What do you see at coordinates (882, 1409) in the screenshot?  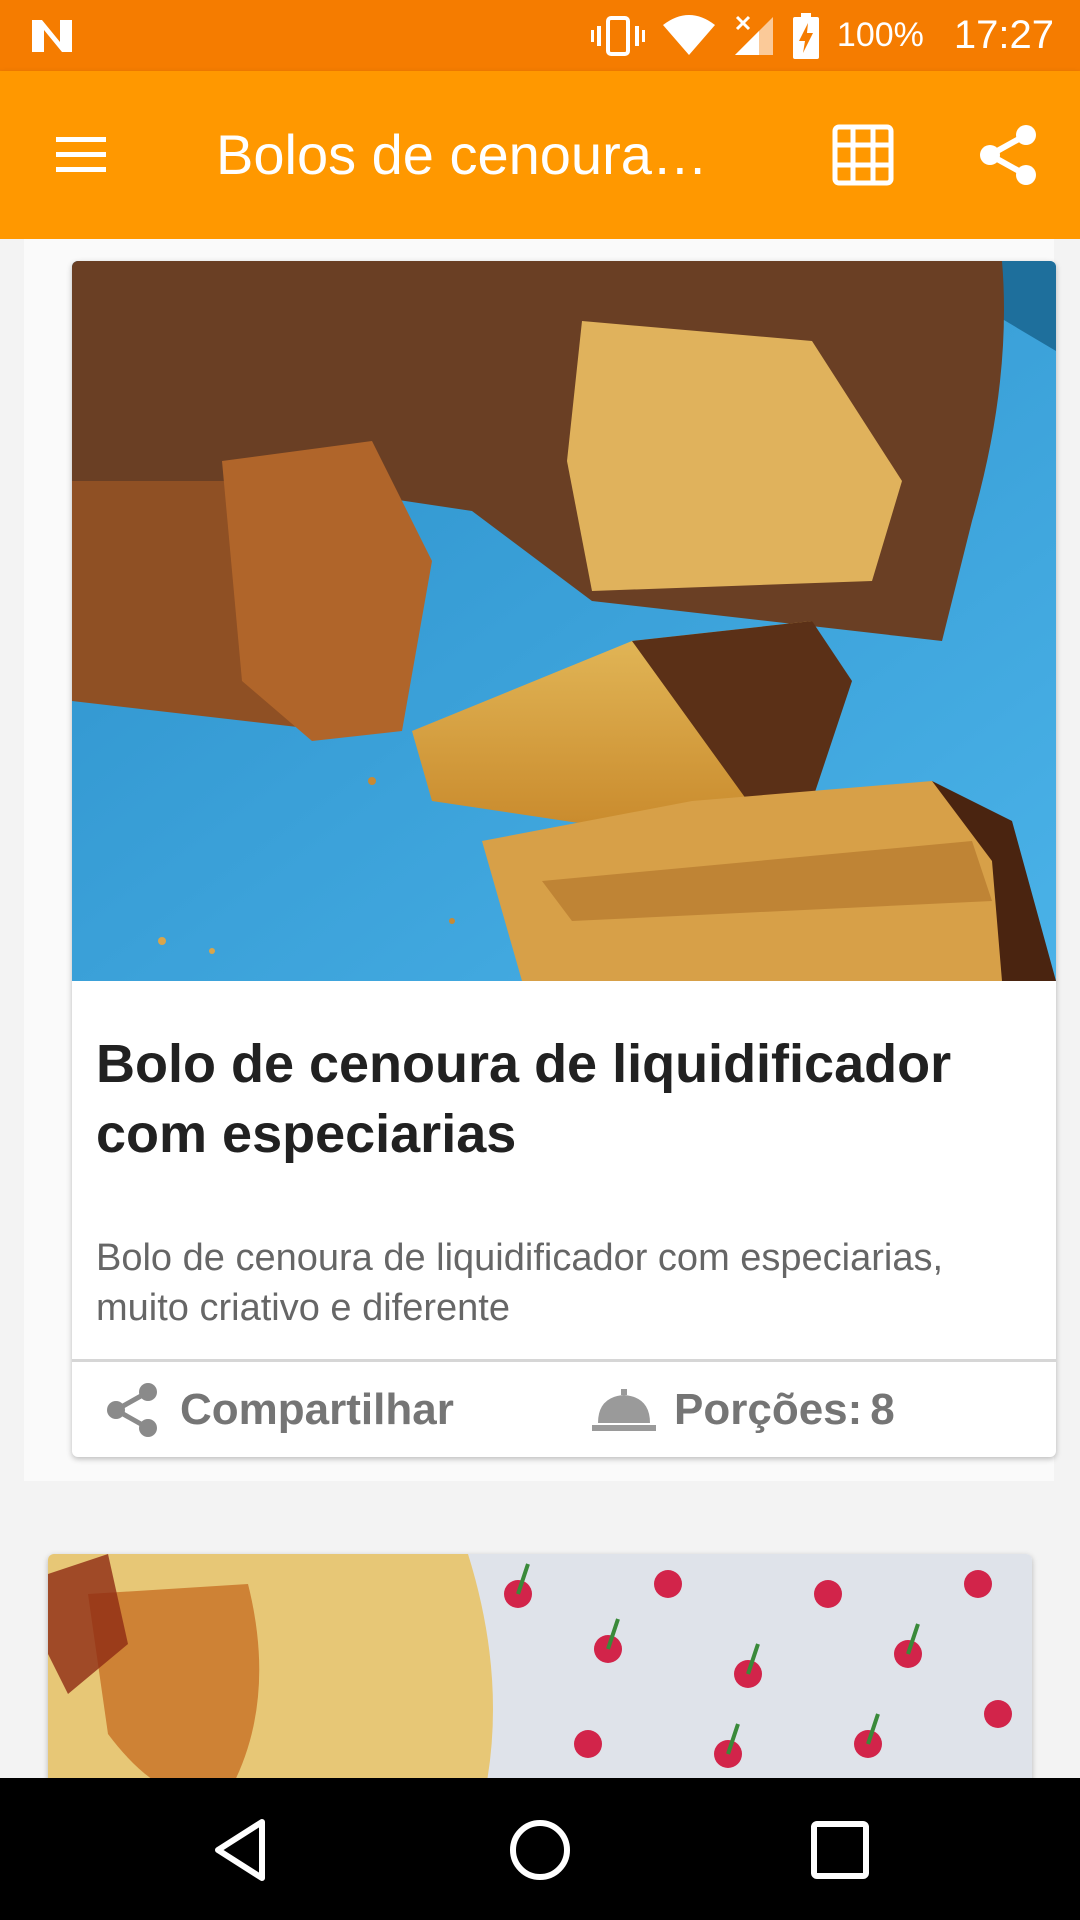 I see `portions-value: 8` at bounding box center [882, 1409].